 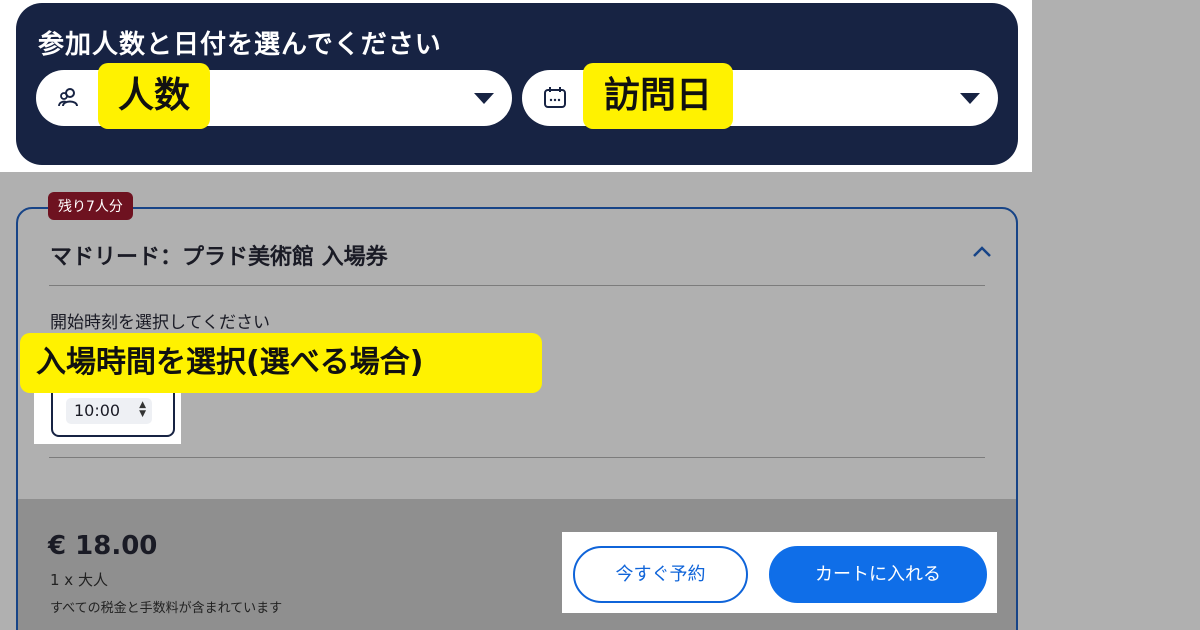 I want to click on spinner-icon: ▲ ▼, so click(x=142, y=409).